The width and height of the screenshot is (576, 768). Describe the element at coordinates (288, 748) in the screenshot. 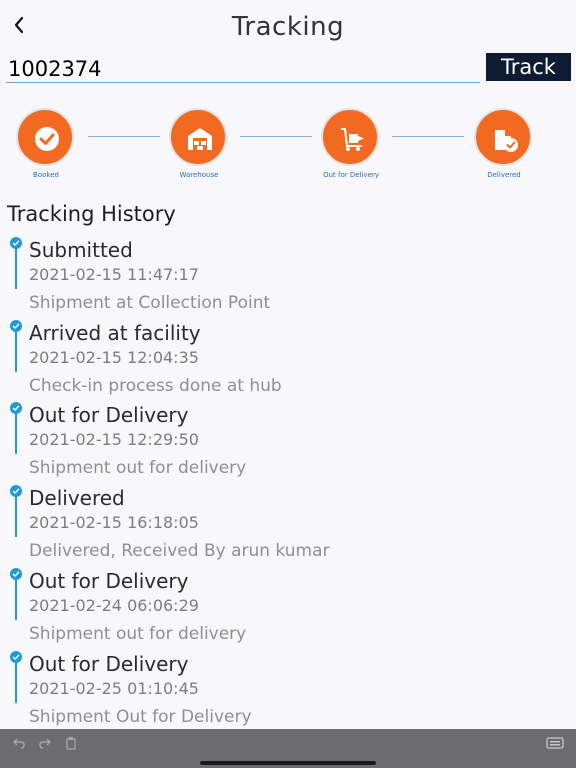

I see `keyboard-shortcut-bar` at that location.